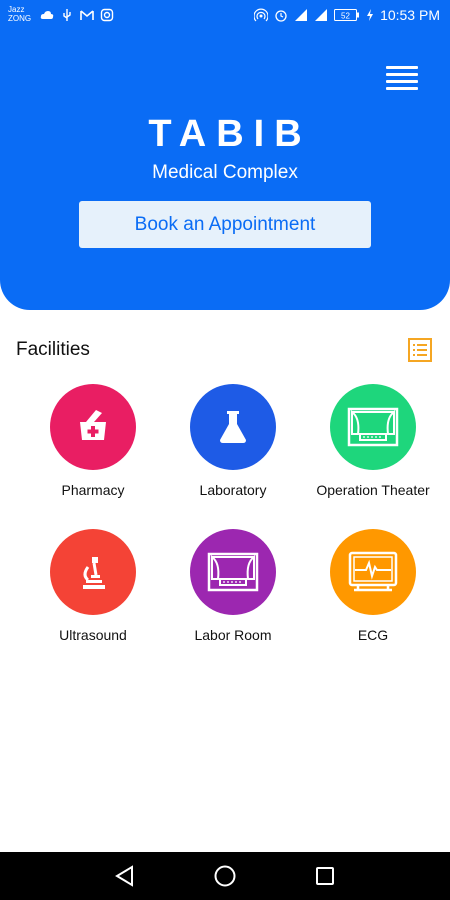 This screenshot has height=900, width=450. What do you see at coordinates (225, 16) in the screenshot?
I see `status-bar: Jazz ZONG 52 10:53 PM` at bounding box center [225, 16].